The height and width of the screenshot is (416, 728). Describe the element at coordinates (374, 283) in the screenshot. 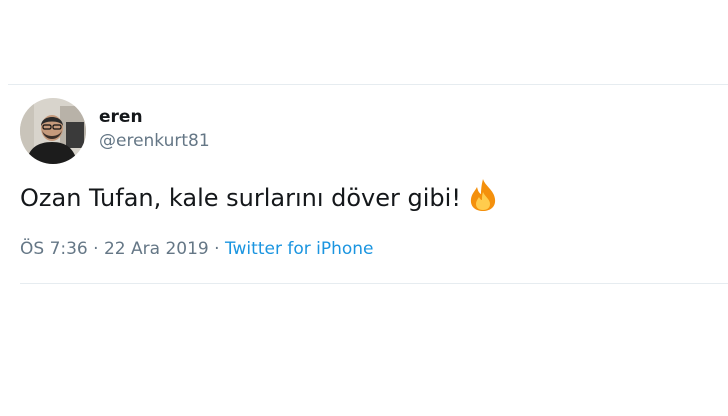

I see `bottom-divider` at that location.